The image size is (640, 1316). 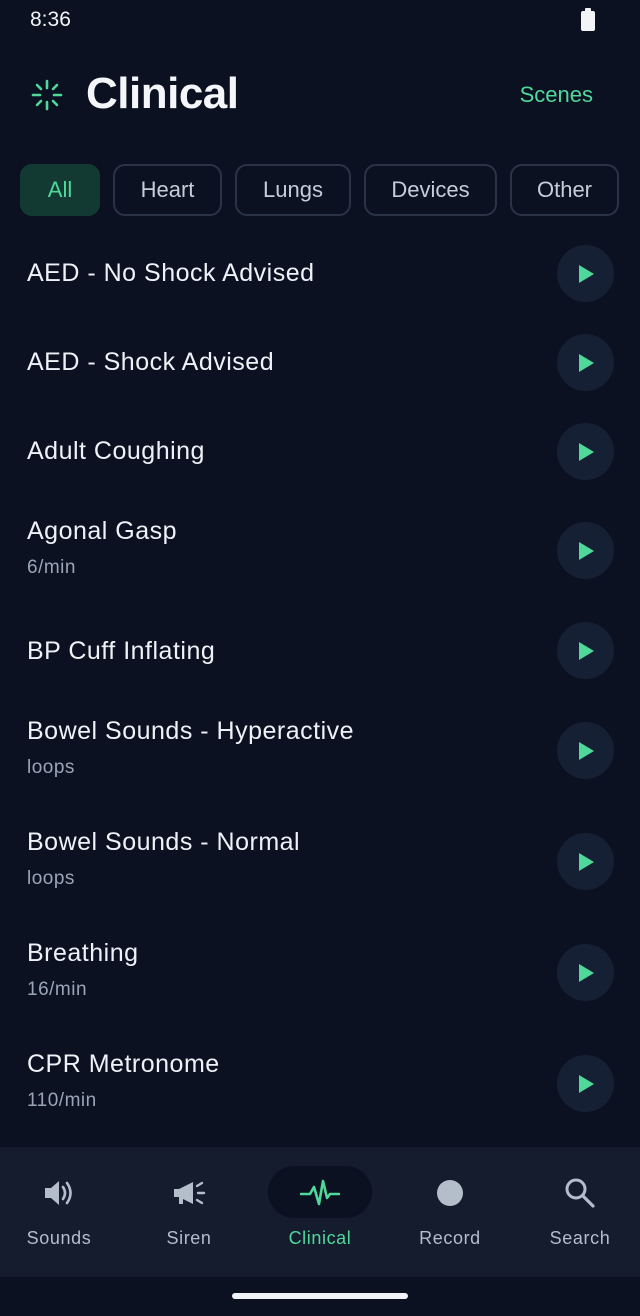 I want to click on heartbeat-icon, so click(x=320, y=1193).